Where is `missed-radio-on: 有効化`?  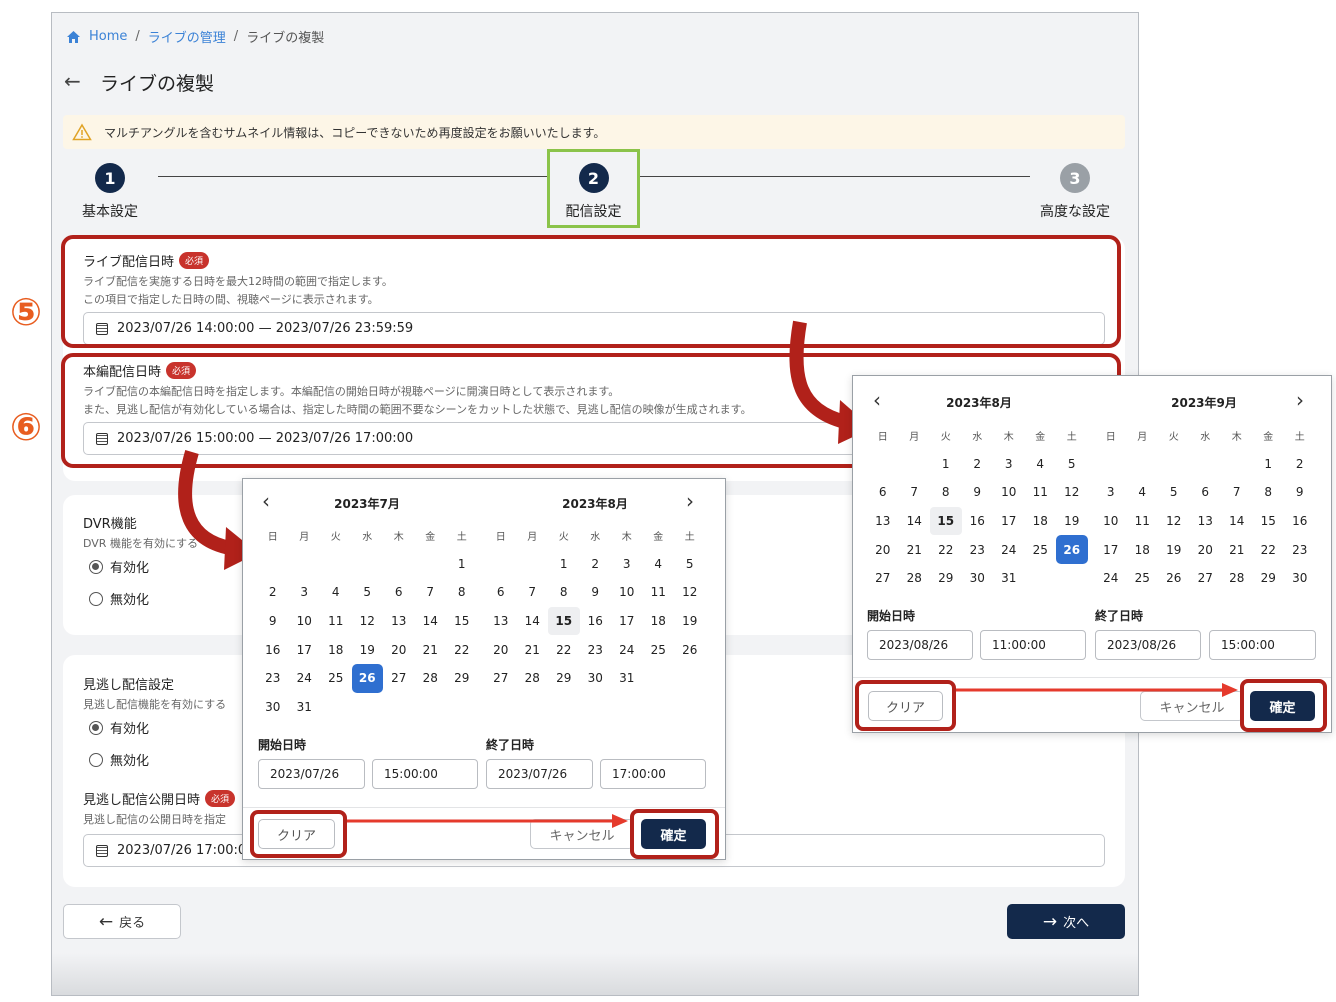 missed-radio-on: 有効化 is located at coordinates (162, 727).